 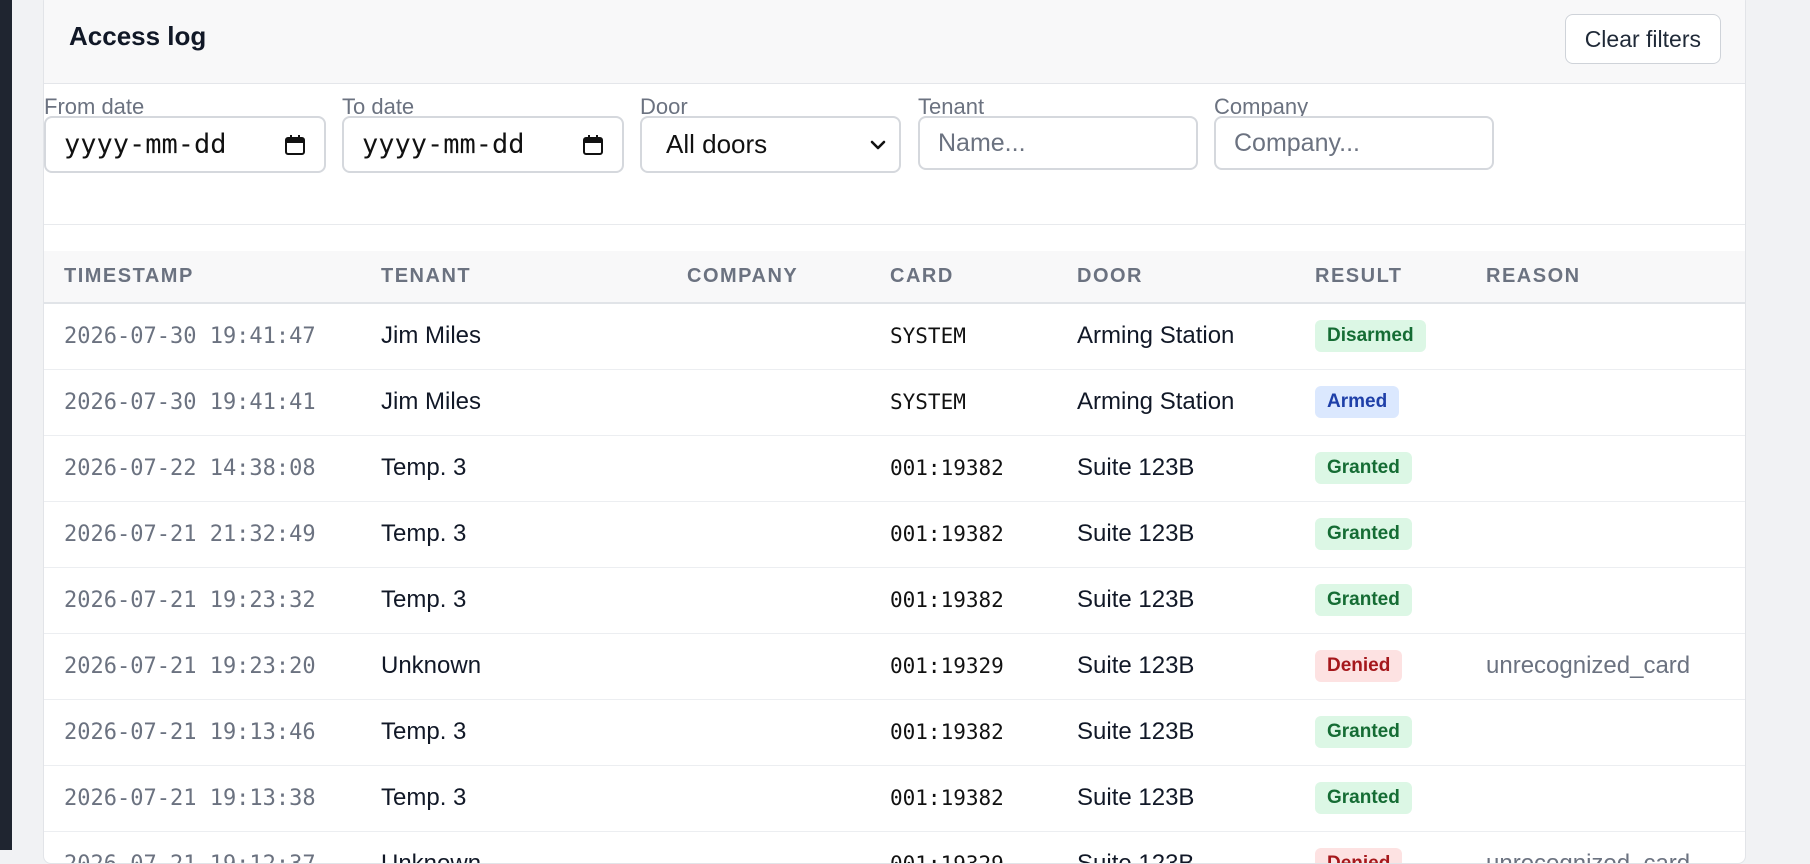 What do you see at coordinates (145, 144) in the screenshot?
I see `from-date-placeholder: yyyy-mm-dd` at bounding box center [145, 144].